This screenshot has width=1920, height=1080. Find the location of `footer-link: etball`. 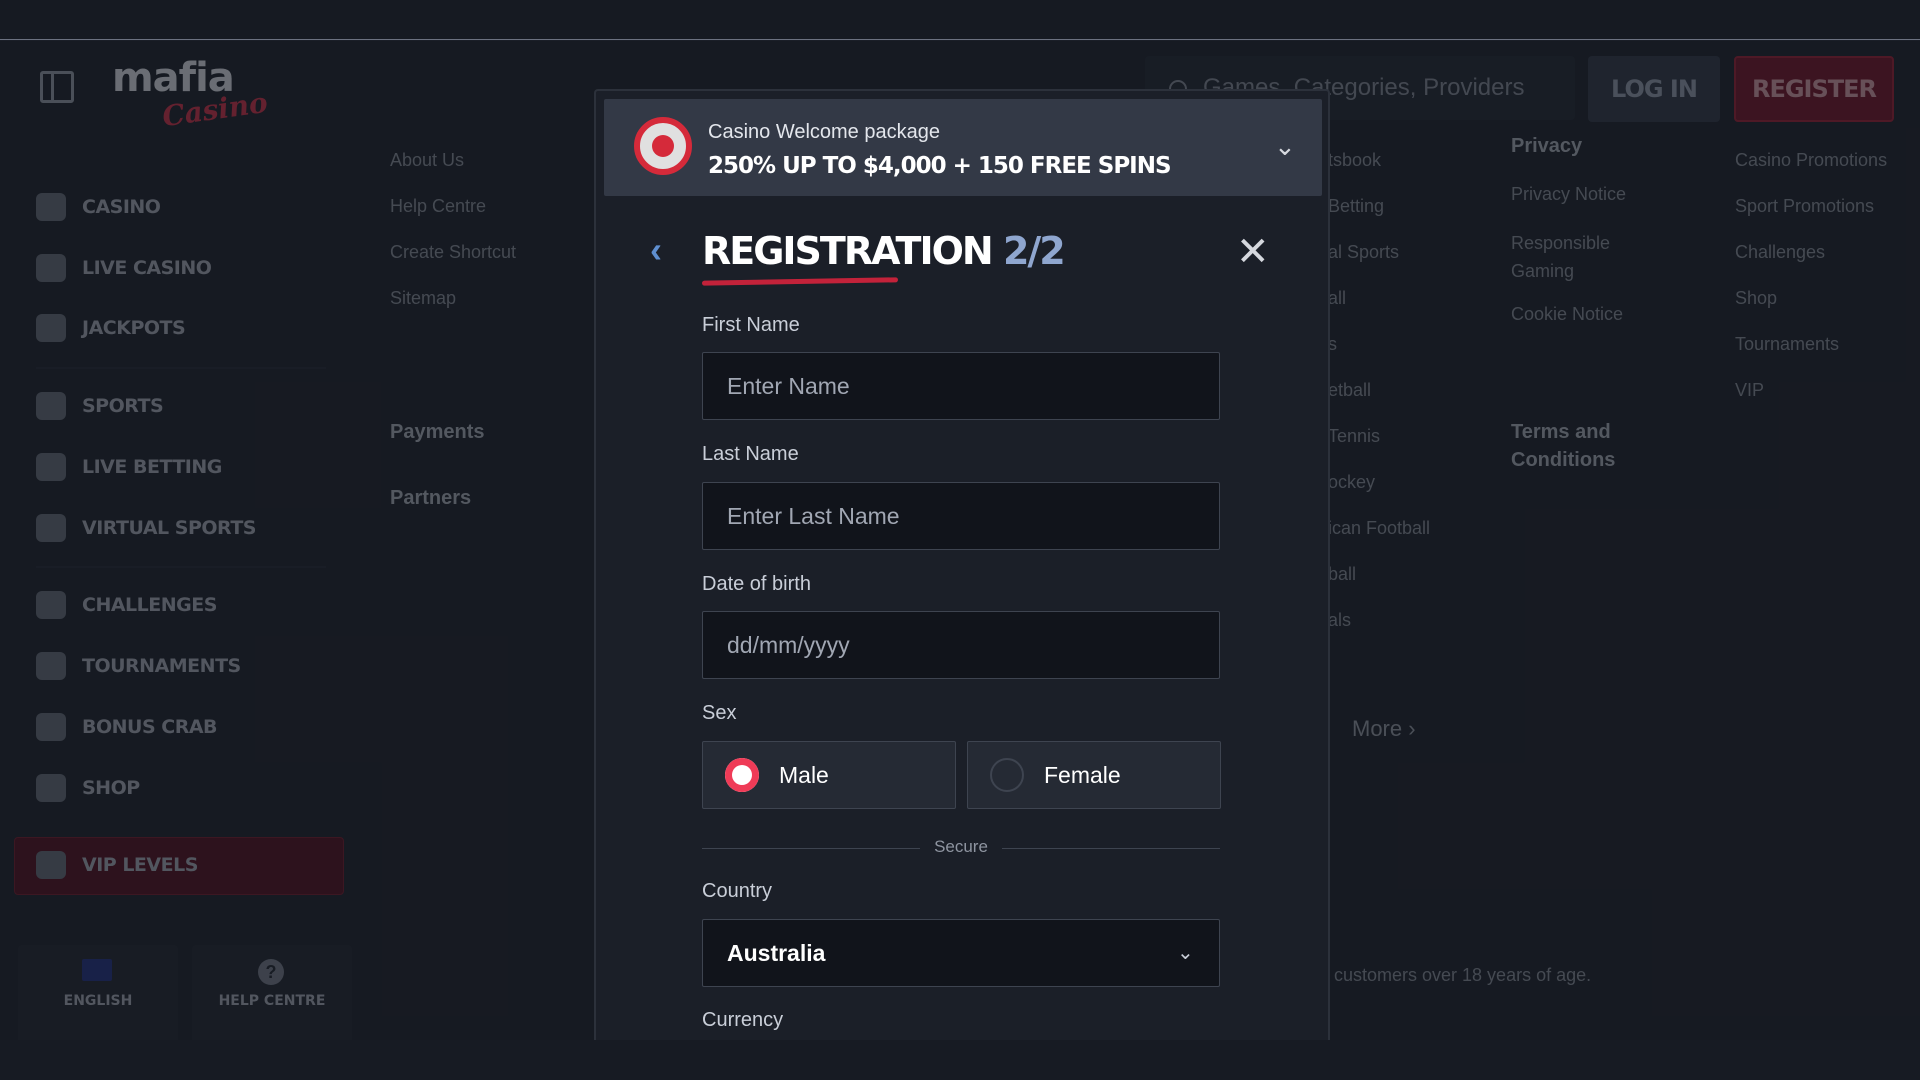

footer-link: etball is located at coordinates (1349, 390).